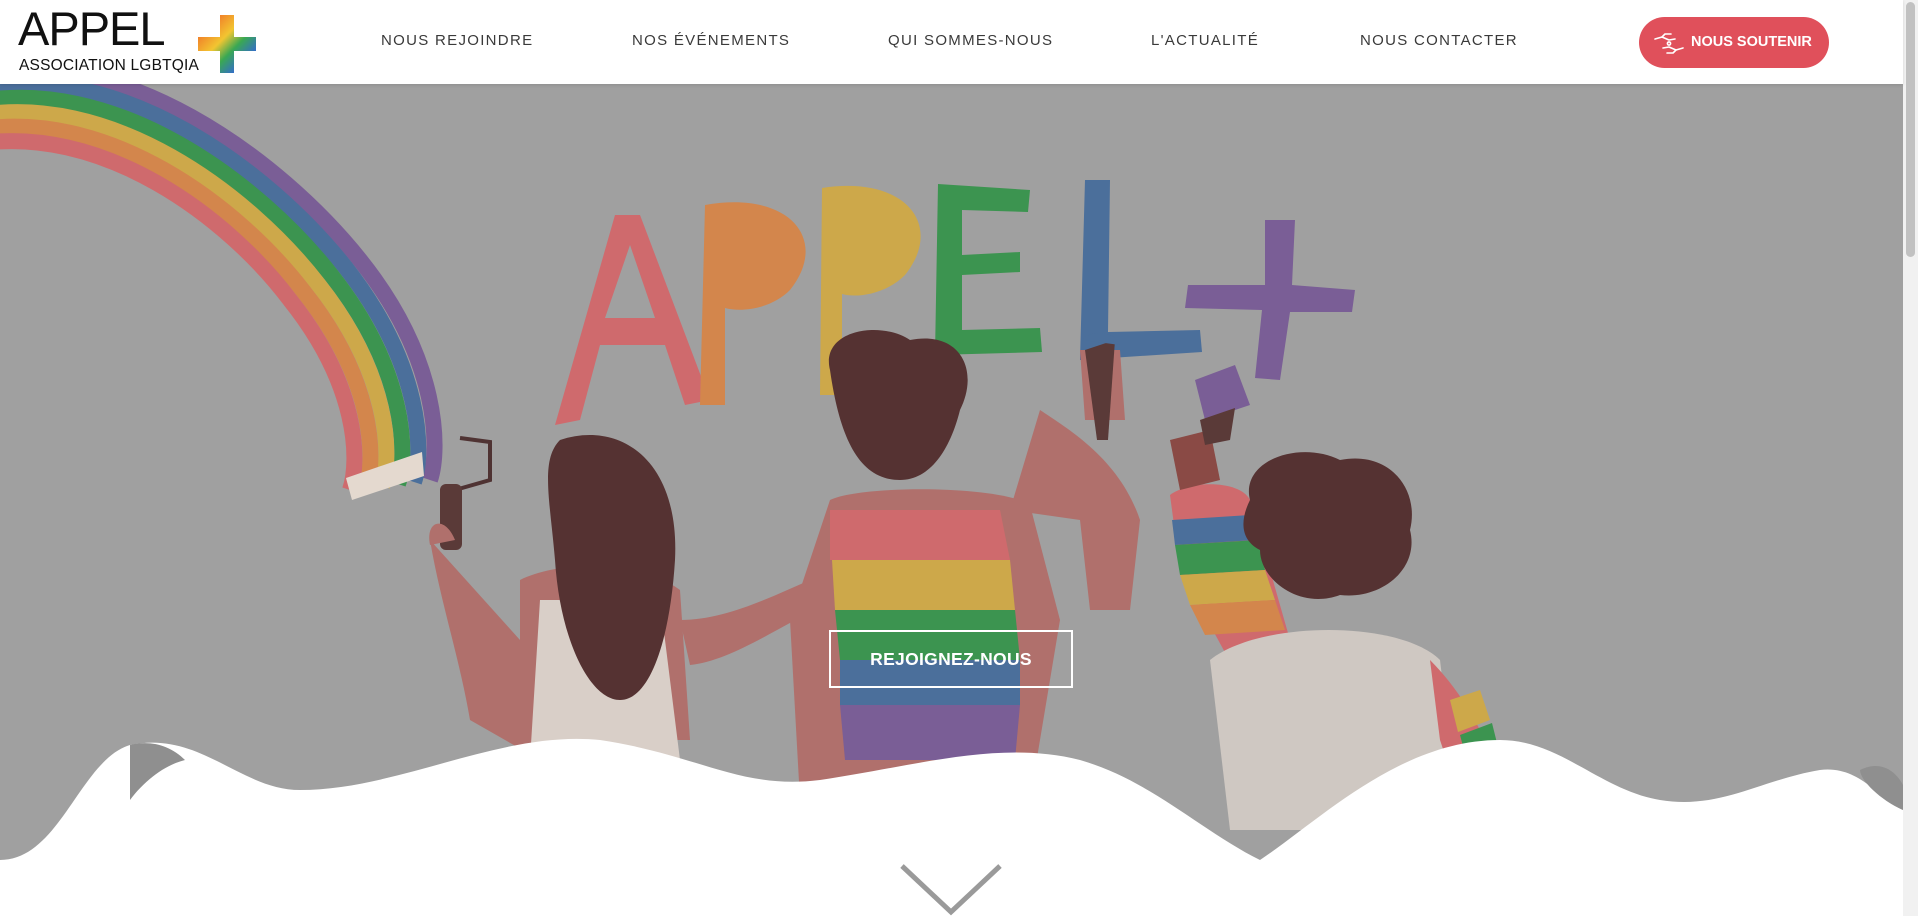  Describe the element at coordinates (1751, 42) in the screenshot. I see `support-button-label: NOUS SOUTENIR` at that location.